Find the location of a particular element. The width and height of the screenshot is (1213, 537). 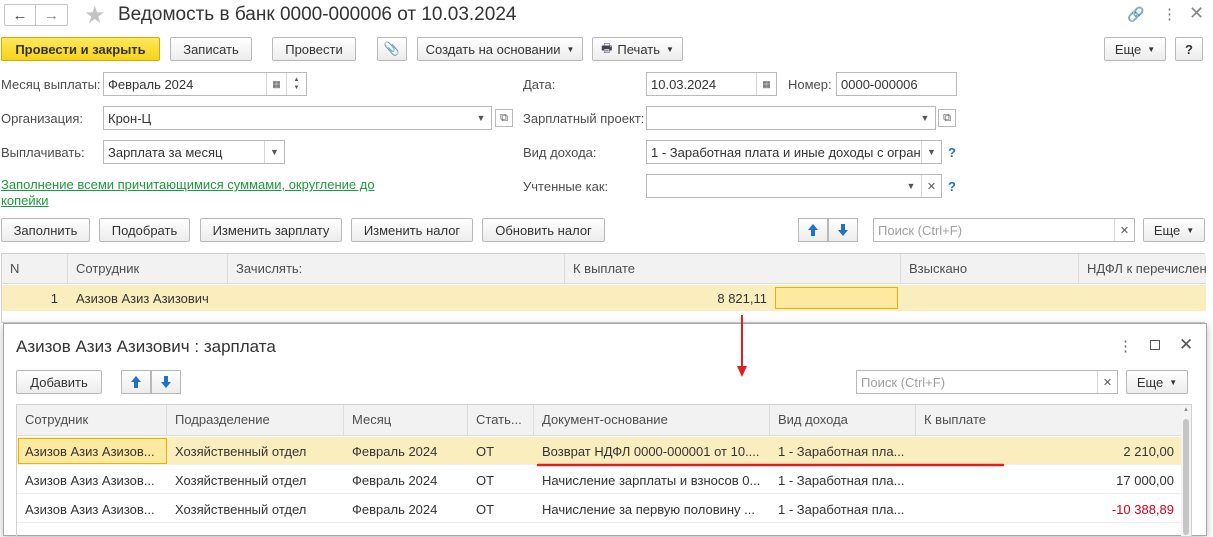

annotation-overlay is located at coordinates (770, 391).